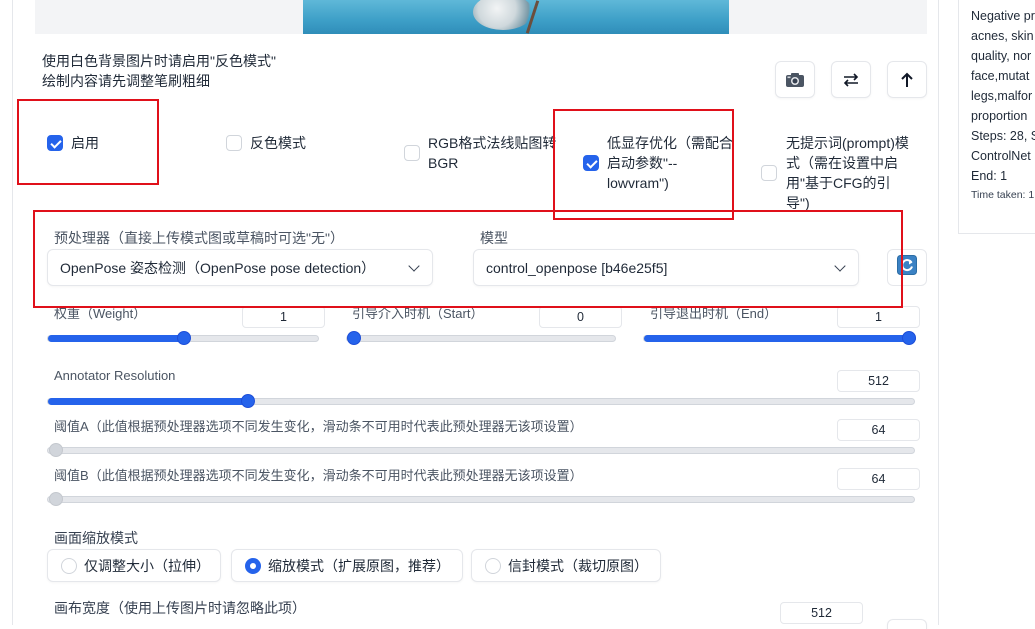 This screenshot has height=629, width=1035. Describe the element at coordinates (85, 143) in the screenshot. I see `enable-label: 启用` at that location.